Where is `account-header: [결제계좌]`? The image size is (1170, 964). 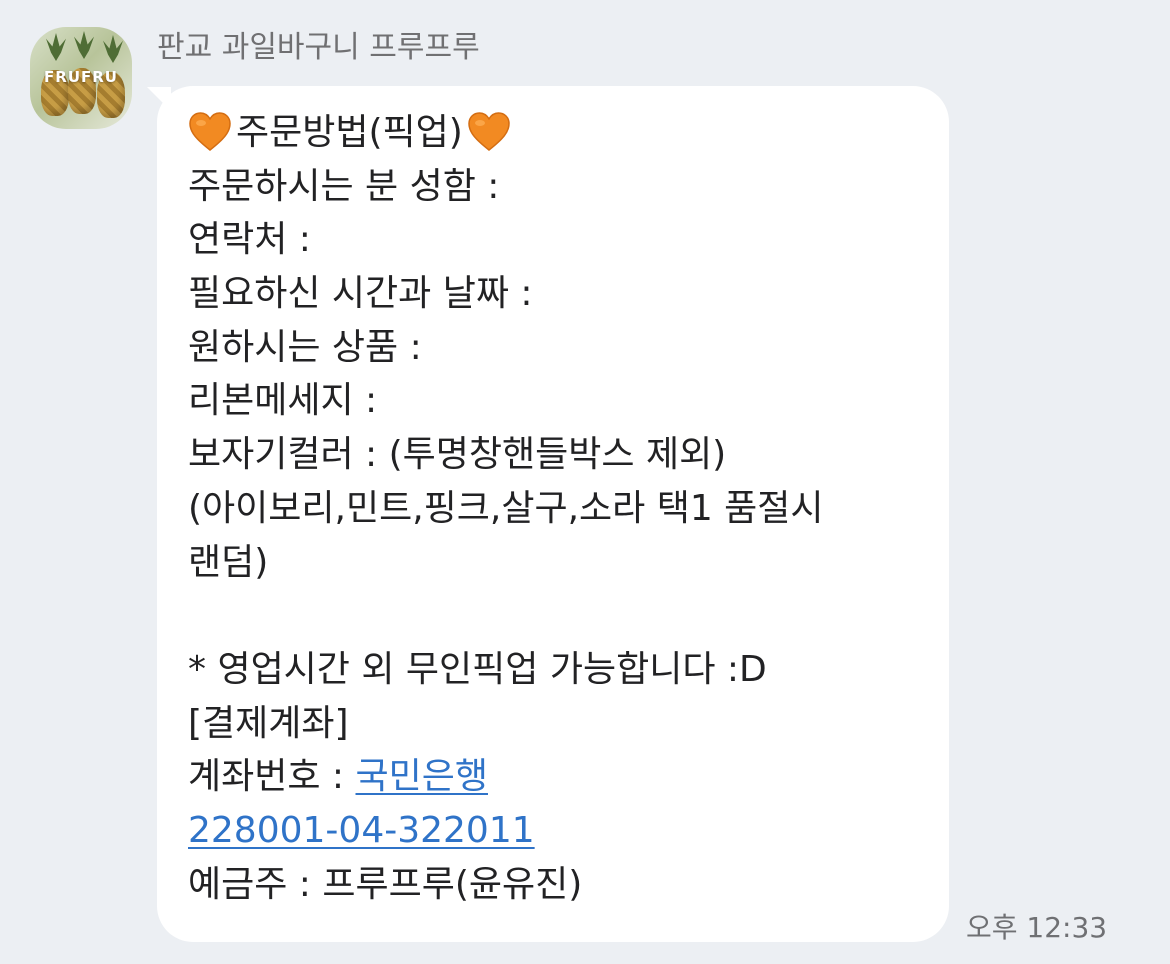 account-header: [결제계좌] is located at coordinates (268, 723).